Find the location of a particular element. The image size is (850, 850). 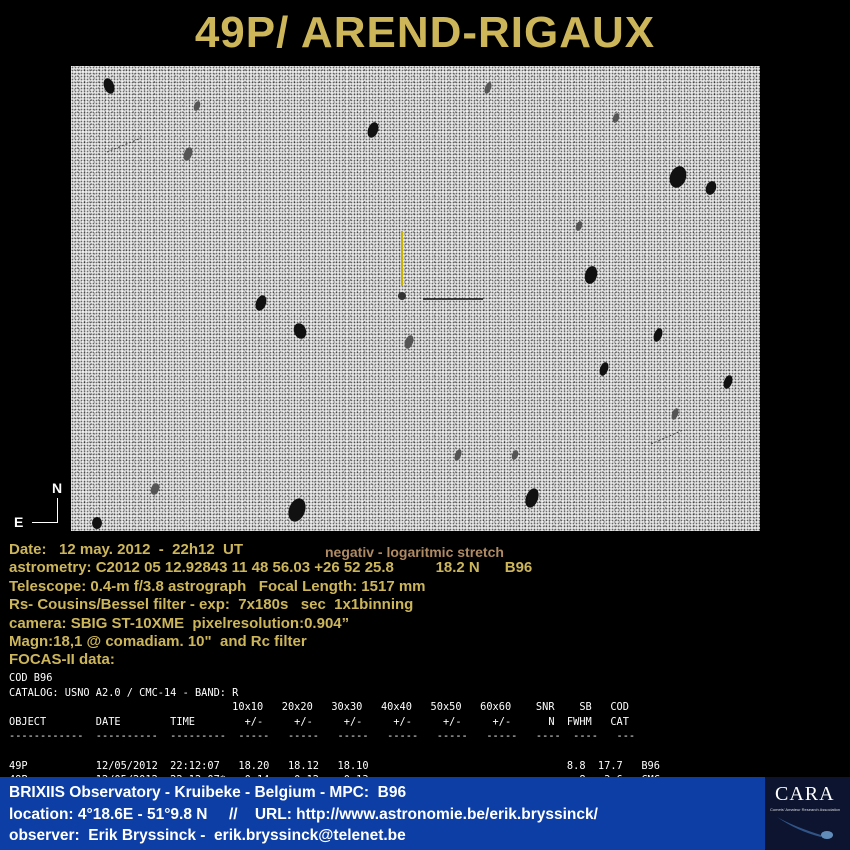

north-arrow is located at coordinates (57, 510).